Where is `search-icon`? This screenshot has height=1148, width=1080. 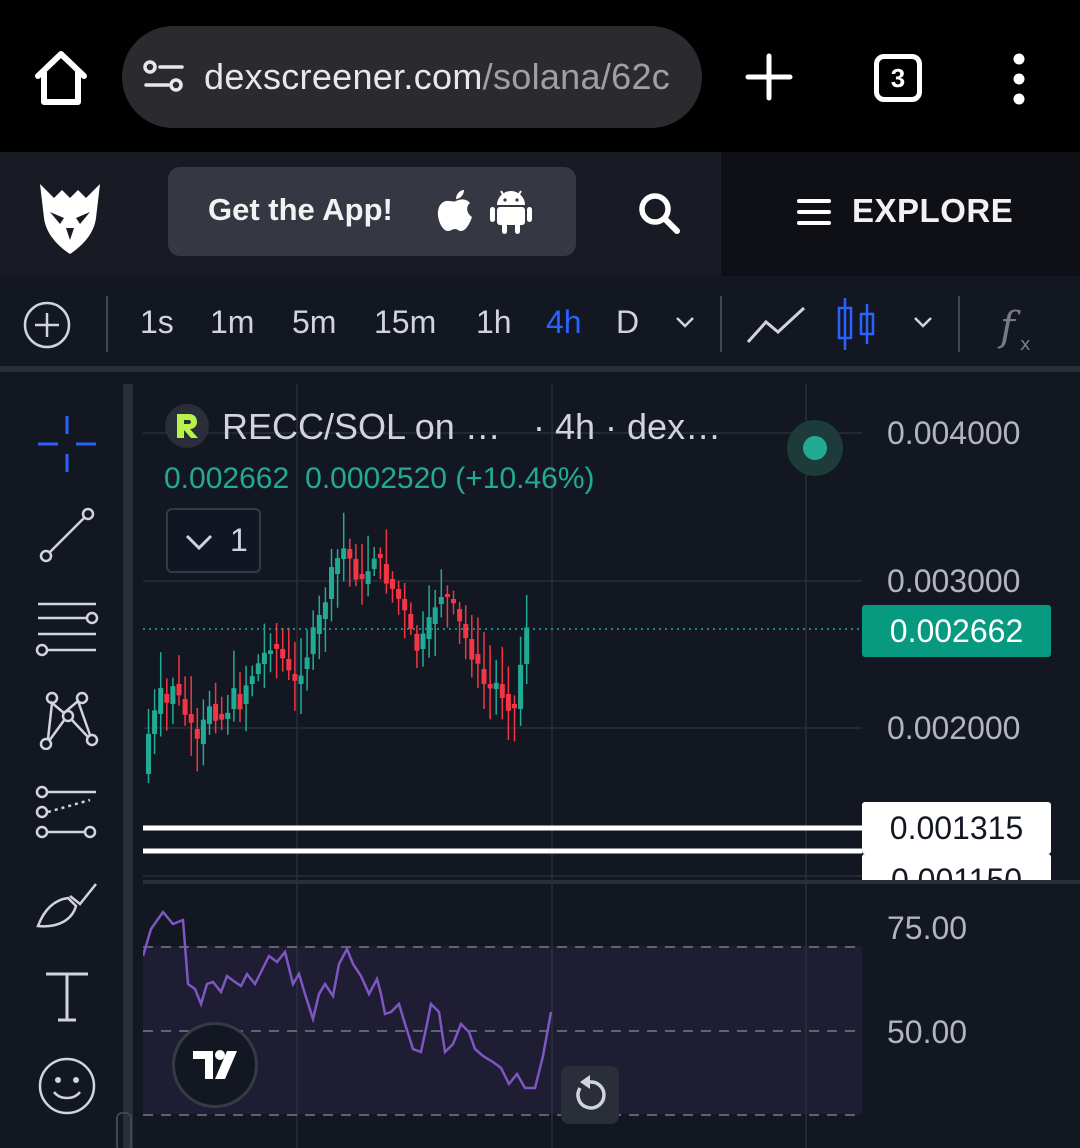
search-icon is located at coordinates (659, 213).